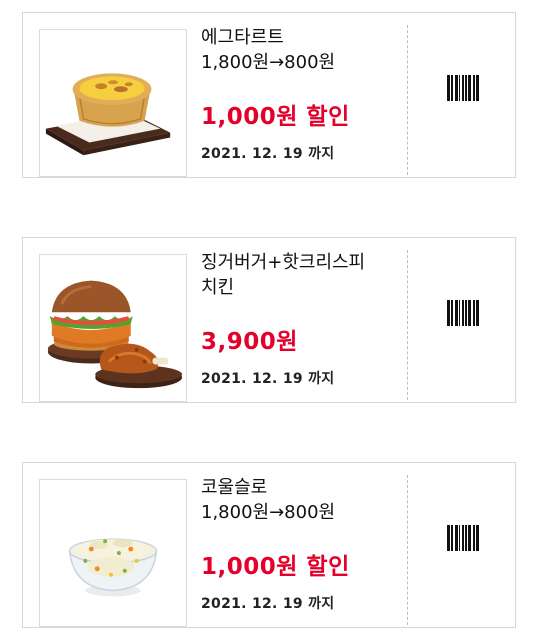  Describe the element at coordinates (268, 50) in the screenshot. I see `coupon-title: 에그타르트 1,800원→800원` at that location.